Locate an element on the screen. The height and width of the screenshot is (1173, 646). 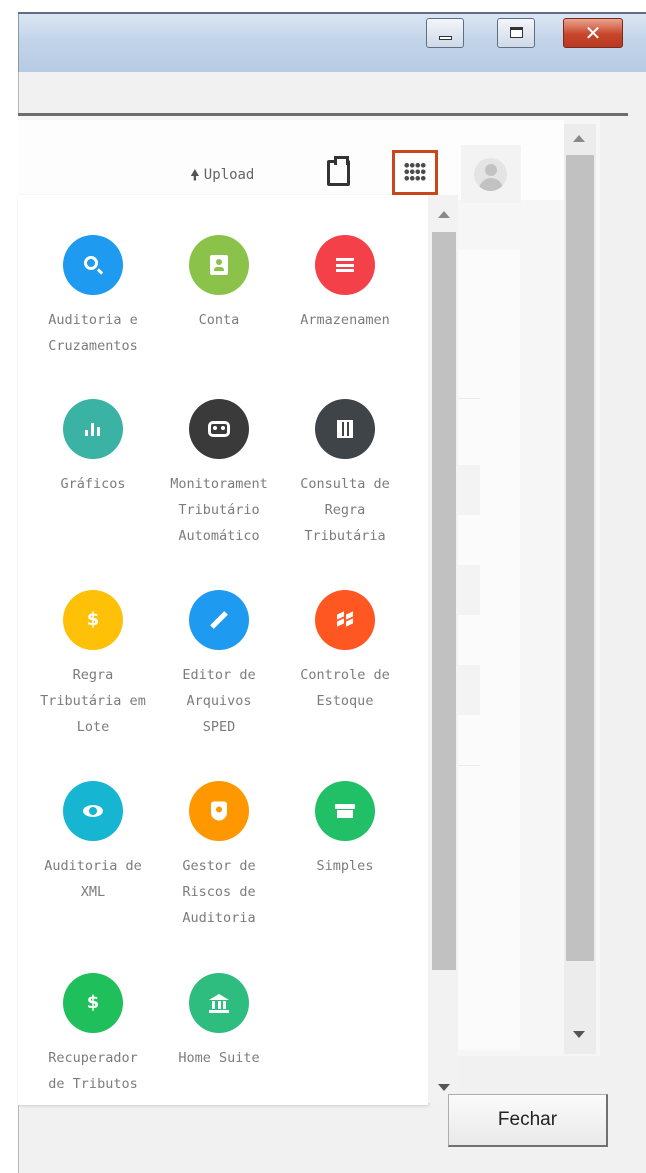
panel-scroll-down-arrow-icon is located at coordinates (444, 1087).